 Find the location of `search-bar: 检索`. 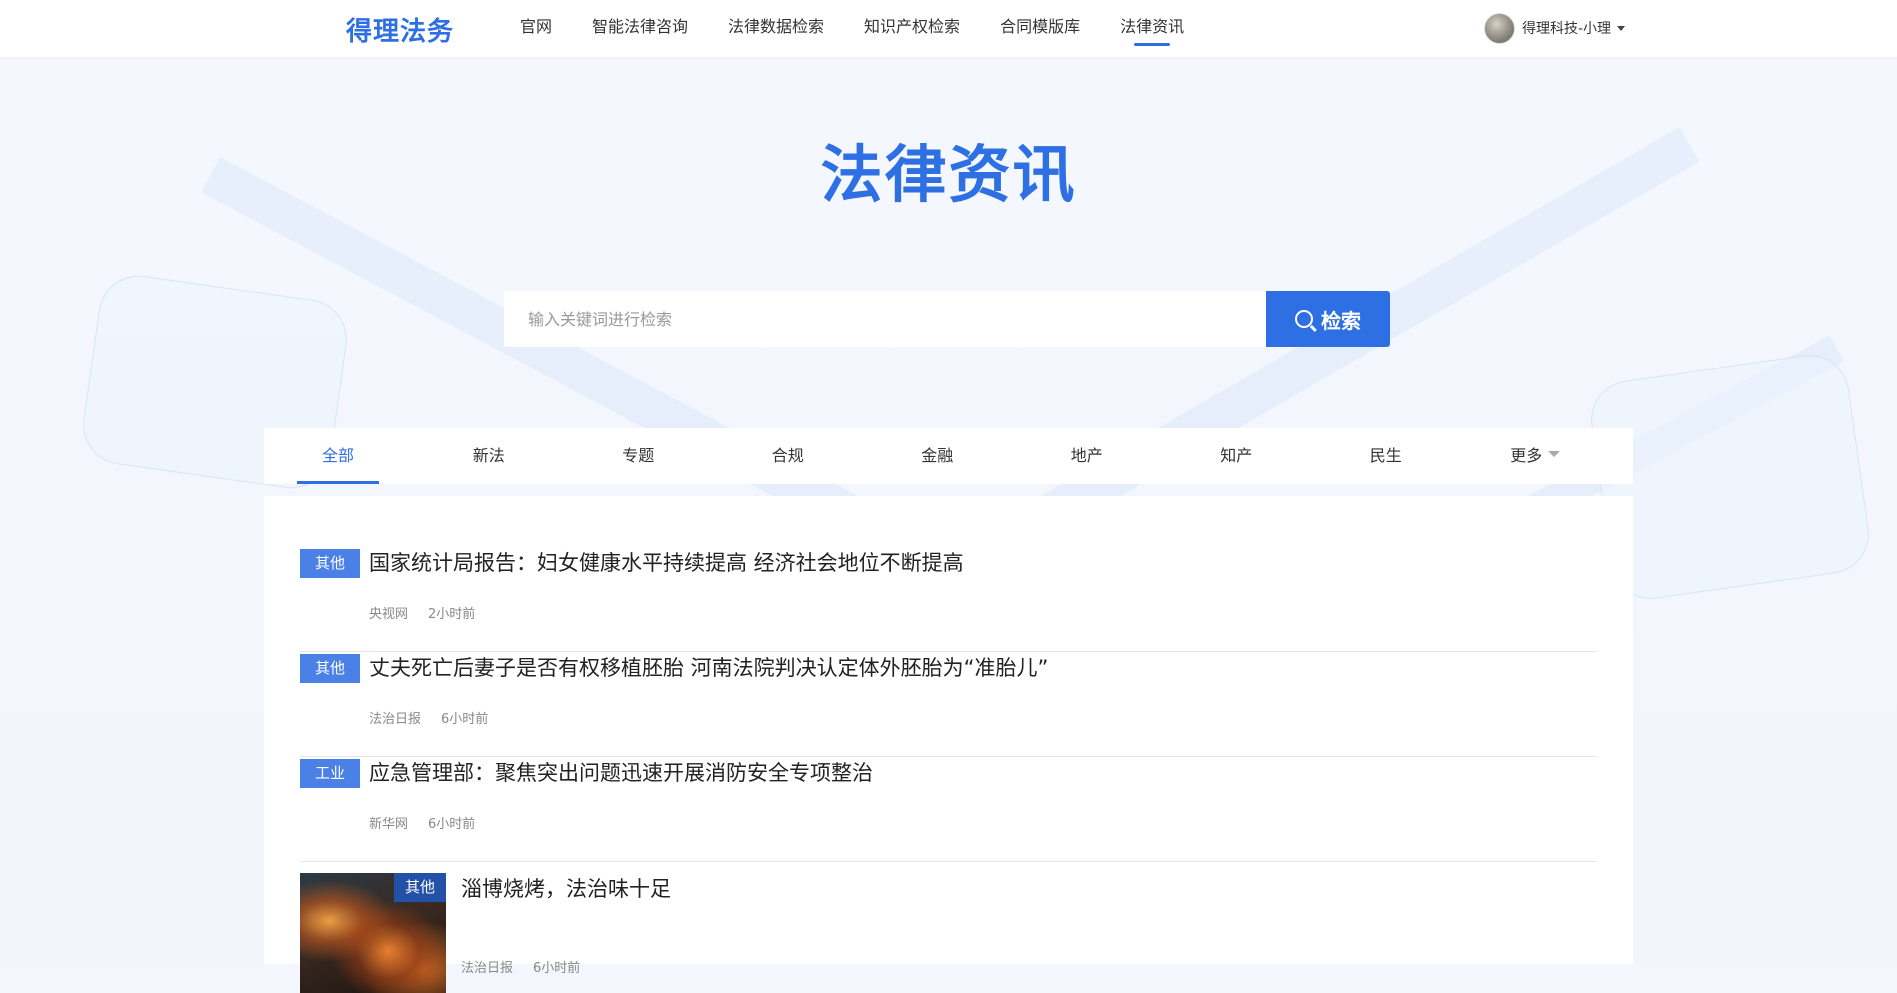

search-bar: 检索 is located at coordinates (947, 319).